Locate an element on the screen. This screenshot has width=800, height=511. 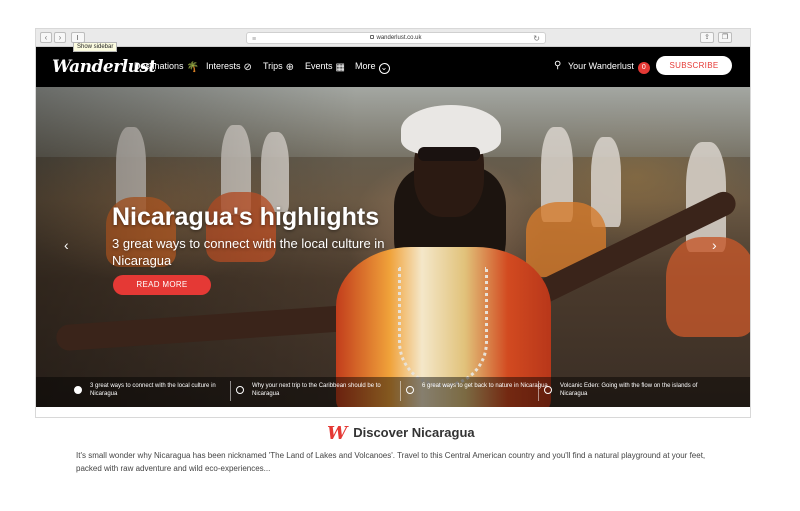
necklace is located at coordinates (443, 327).